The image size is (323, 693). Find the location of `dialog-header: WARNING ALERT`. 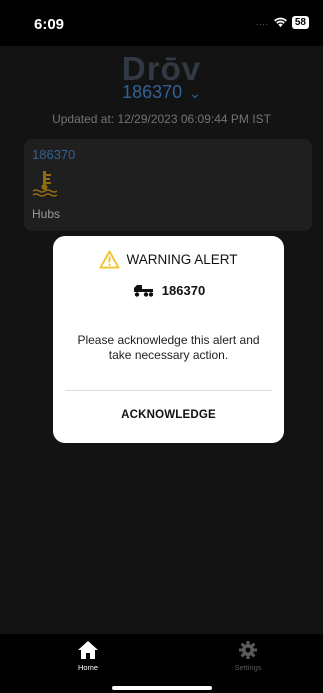

dialog-header: WARNING ALERT is located at coordinates (168, 259).